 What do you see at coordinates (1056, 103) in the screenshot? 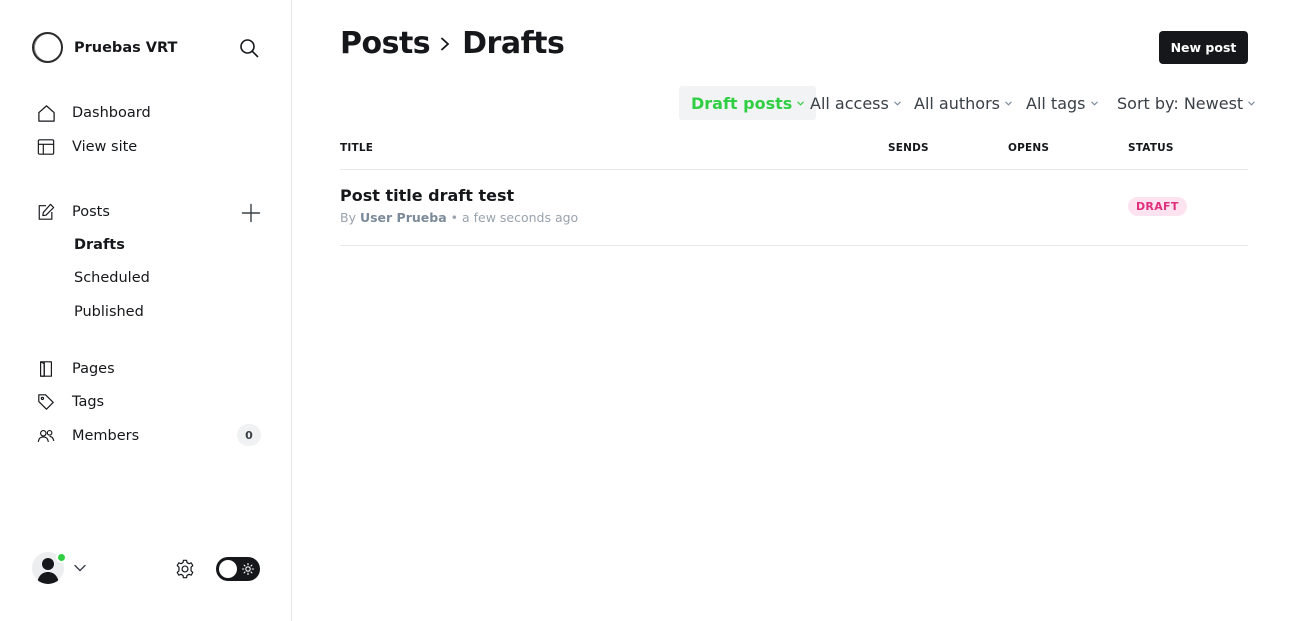
I see `filter-label: All tags` at bounding box center [1056, 103].